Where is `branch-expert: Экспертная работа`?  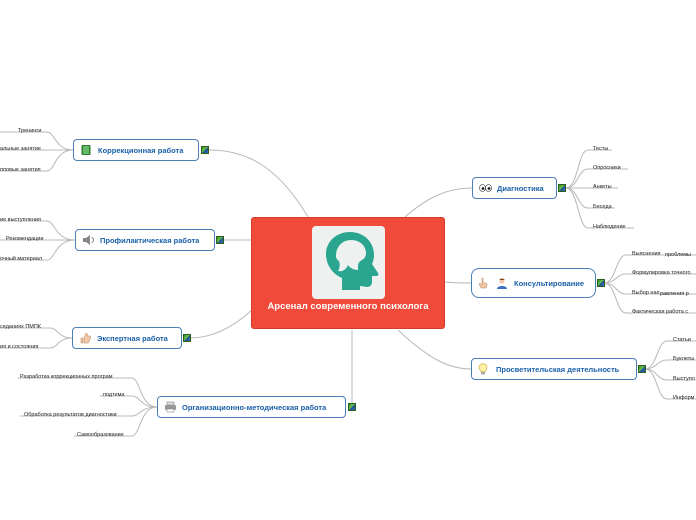
branch-expert: Экспертная работа is located at coordinates (127, 338).